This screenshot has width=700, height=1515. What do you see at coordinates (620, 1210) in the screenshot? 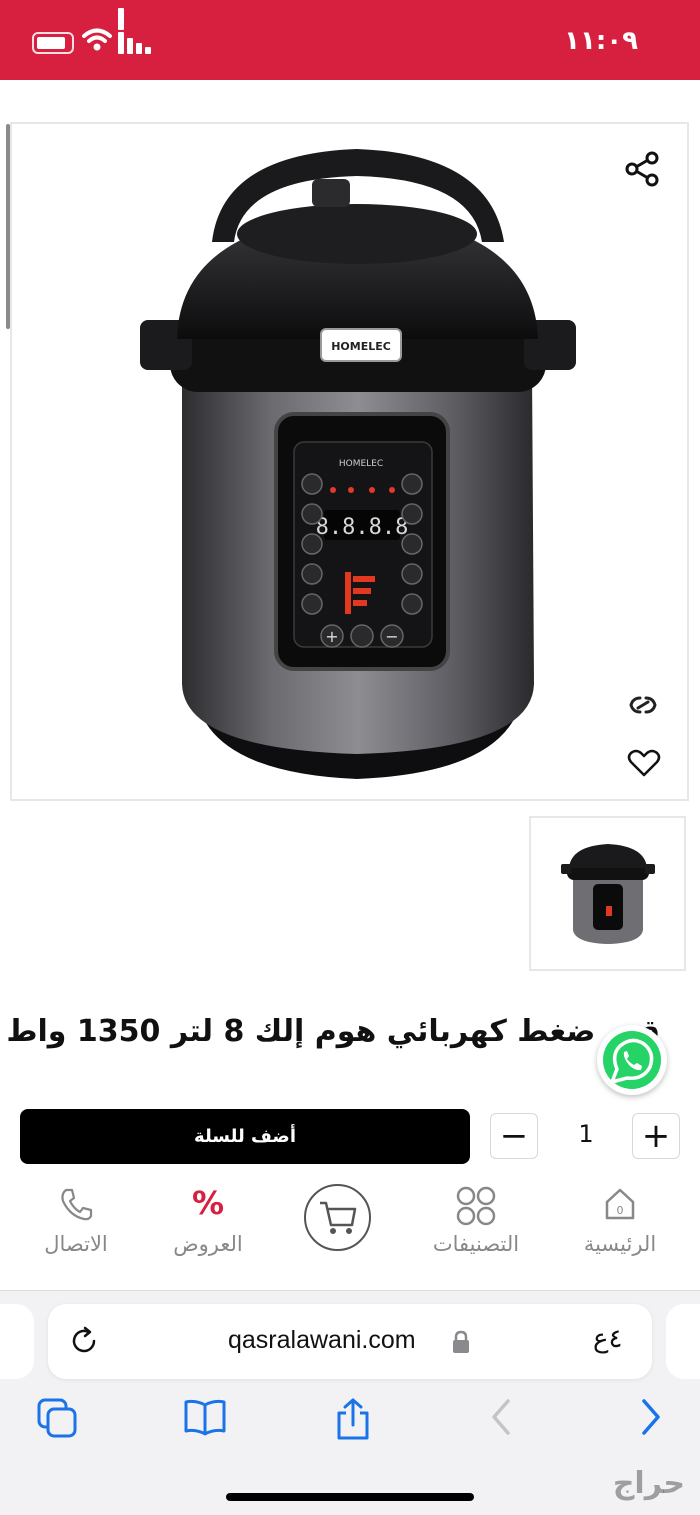
I see `svg-text: 0` at bounding box center [620, 1210].